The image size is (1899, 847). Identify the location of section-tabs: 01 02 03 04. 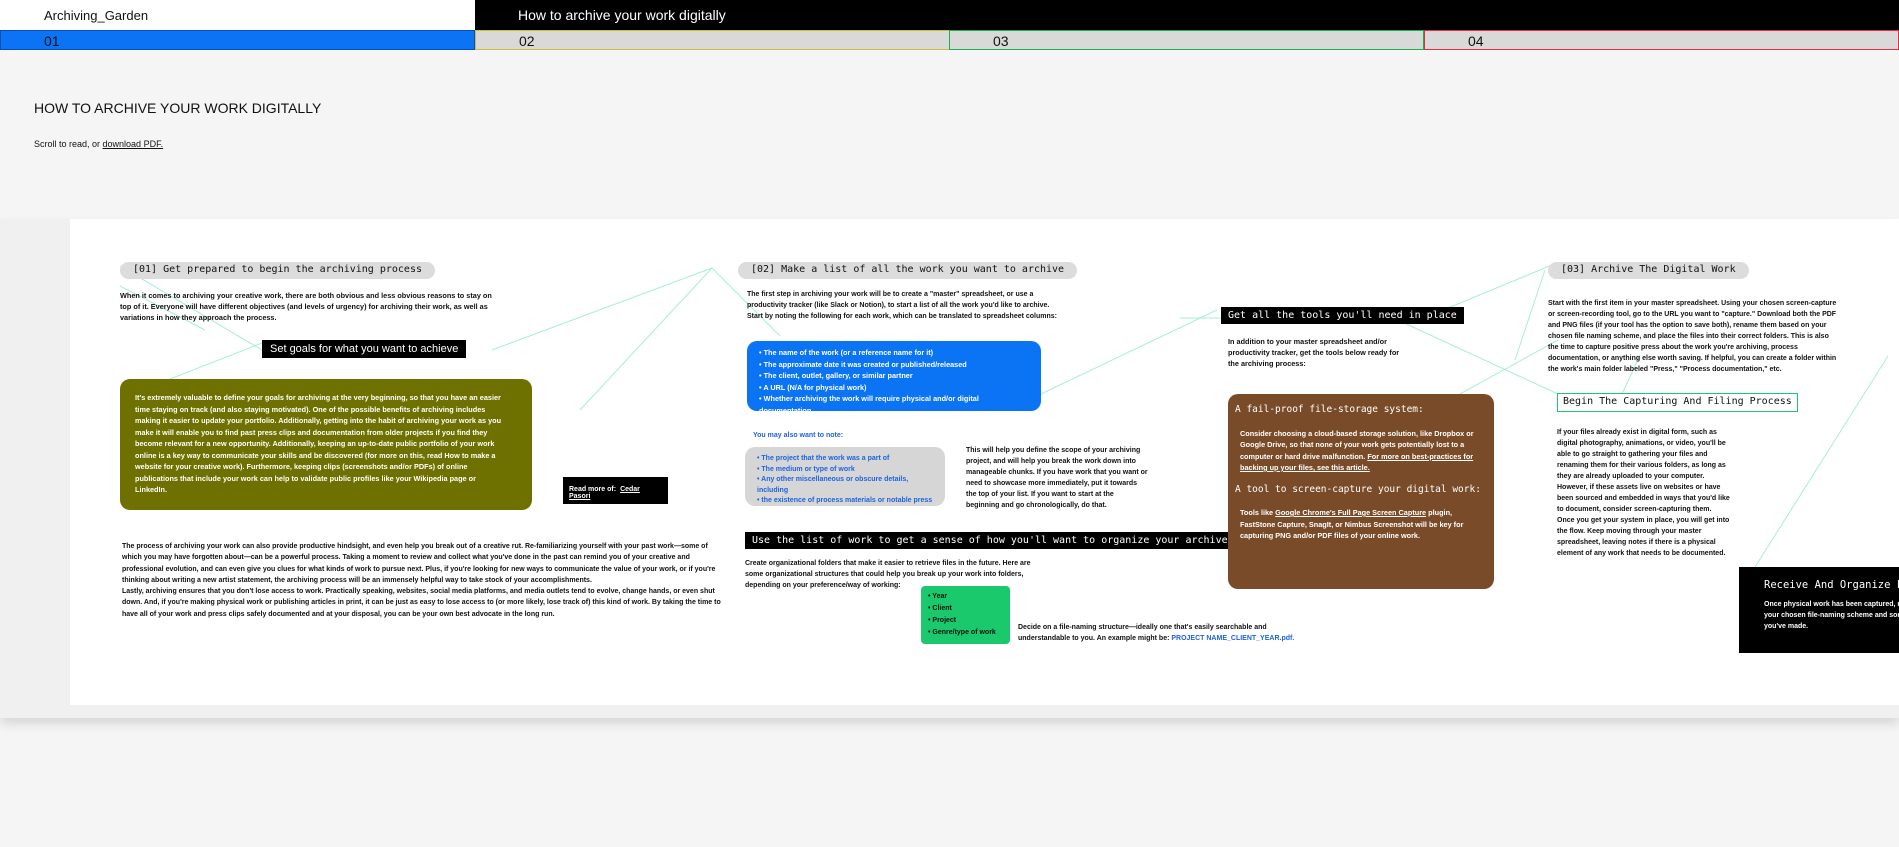
(949, 40).